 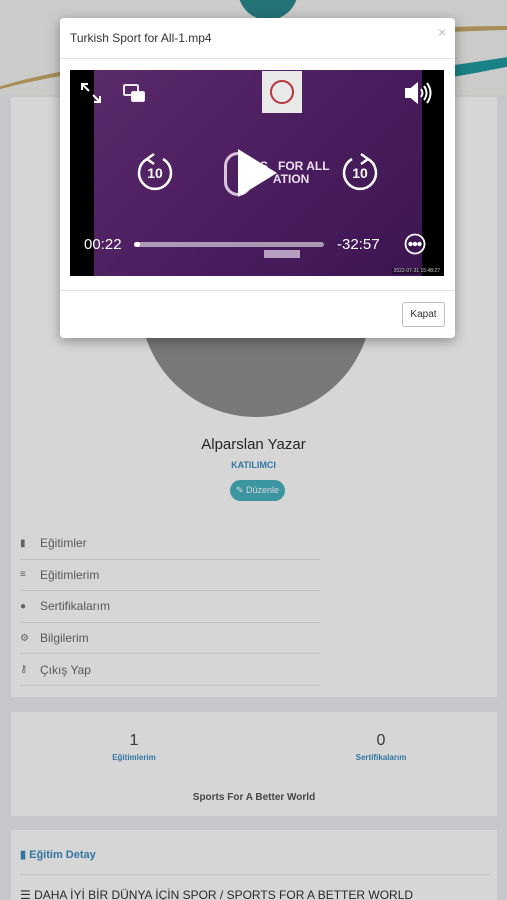 I want to click on seek-bar, so click(x=229, y=244).